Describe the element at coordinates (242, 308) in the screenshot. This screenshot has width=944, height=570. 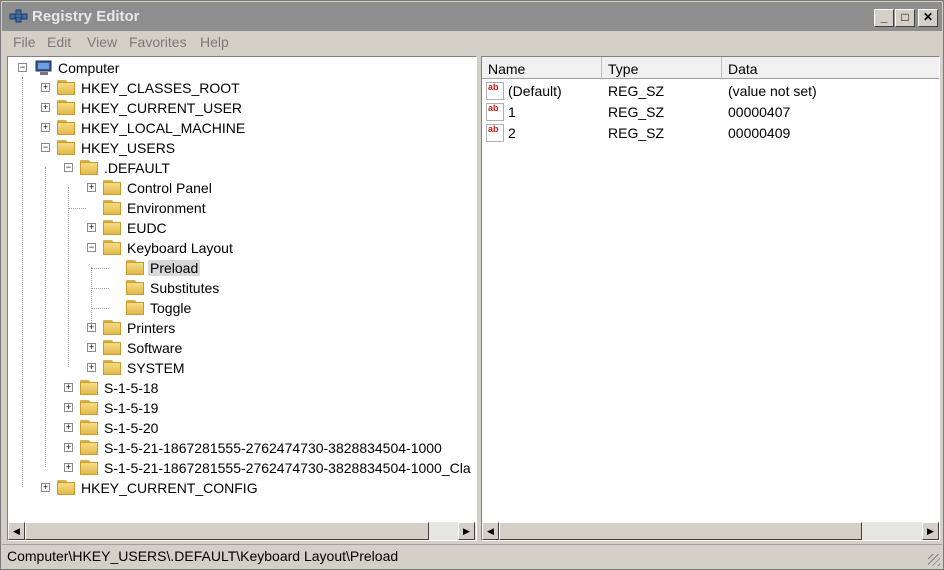
I see `tree-item: Toggle` at that location.